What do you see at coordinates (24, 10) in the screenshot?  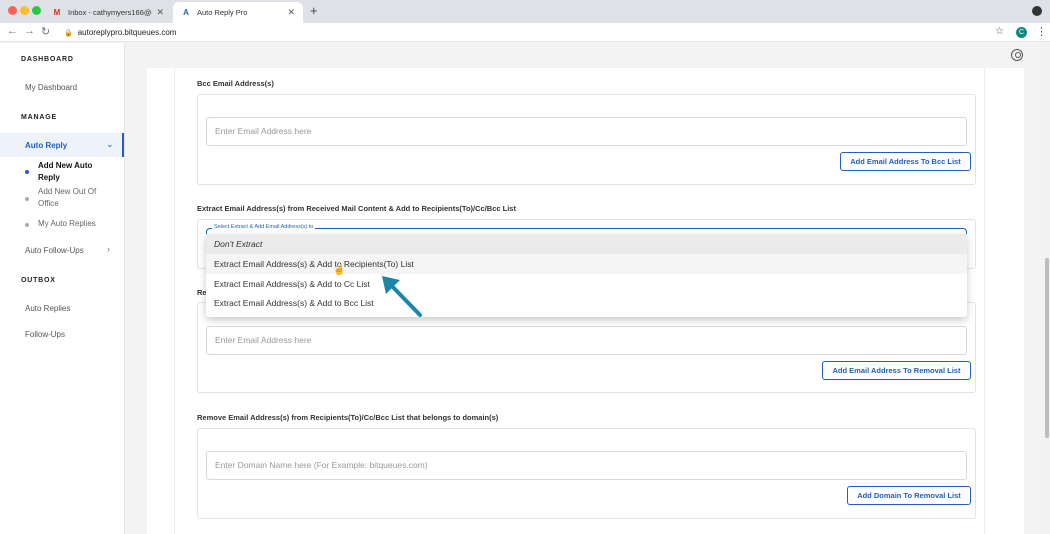 I see `minimize-window-button` at bounding box center [24, 10].